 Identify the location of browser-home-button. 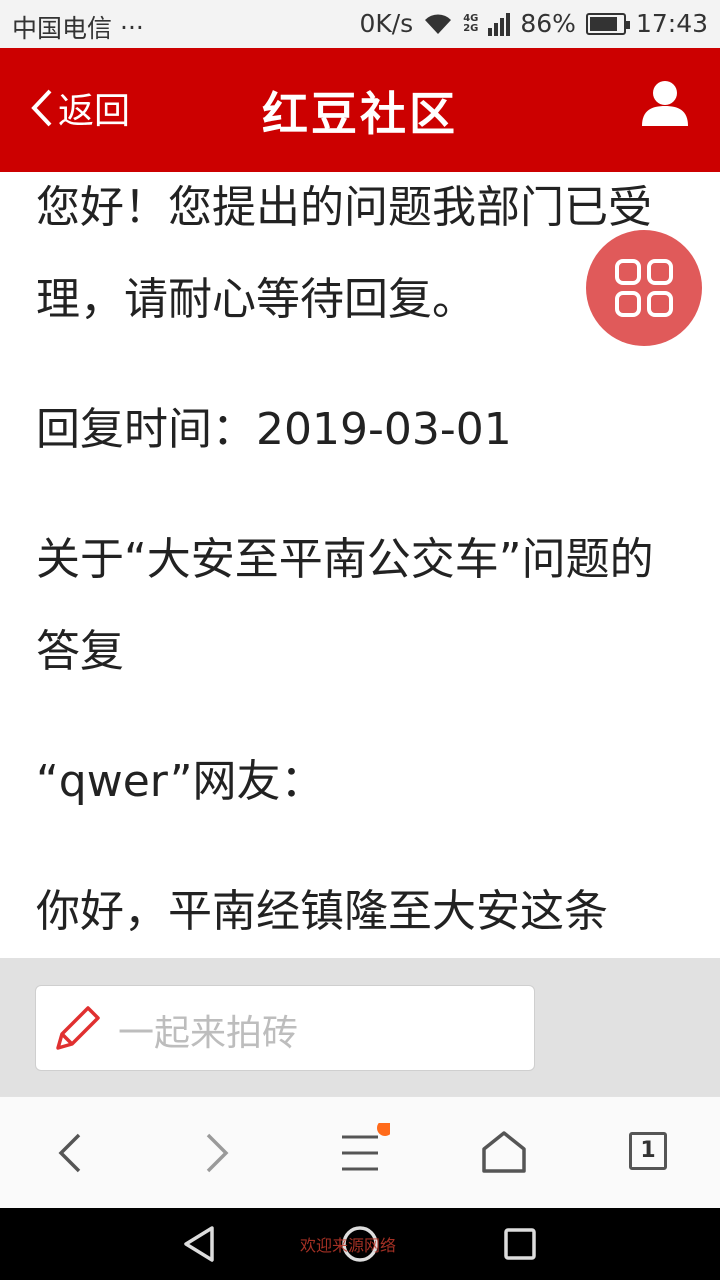
(504, 1153).